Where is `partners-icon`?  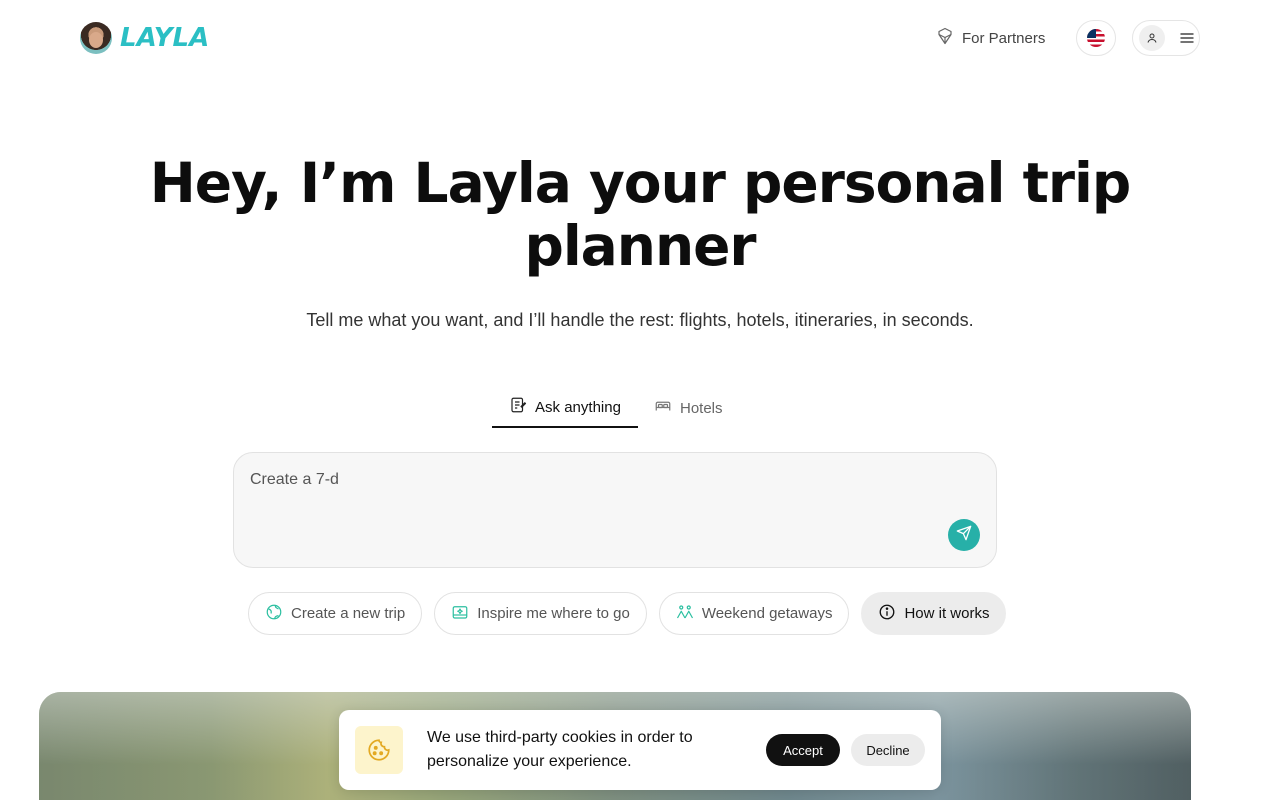
partners-icon is located at coordinates (945, 38).